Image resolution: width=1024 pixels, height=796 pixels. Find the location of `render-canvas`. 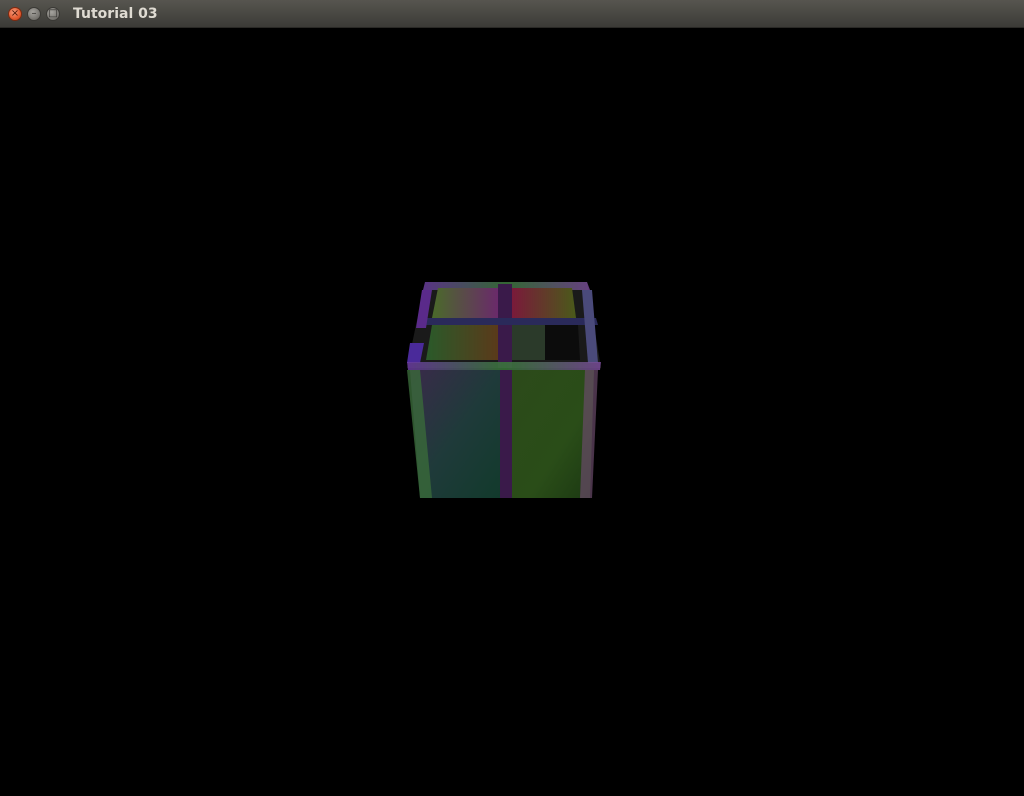

render-canvas is located at coordinates (504, 390).